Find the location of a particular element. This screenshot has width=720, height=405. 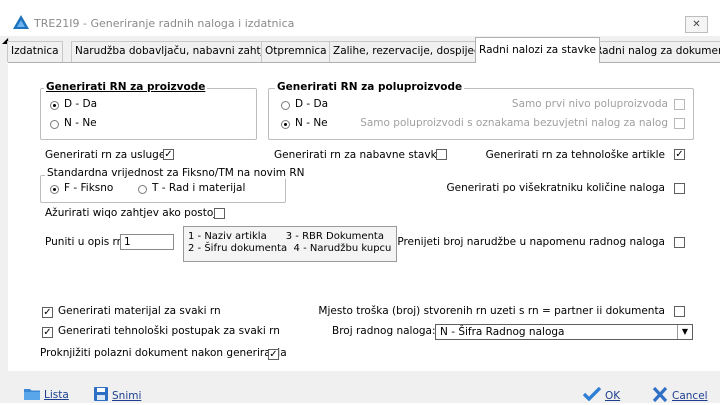

broj-naloga-label: Broj radnog naloga: is located at coordinates (384, 331).